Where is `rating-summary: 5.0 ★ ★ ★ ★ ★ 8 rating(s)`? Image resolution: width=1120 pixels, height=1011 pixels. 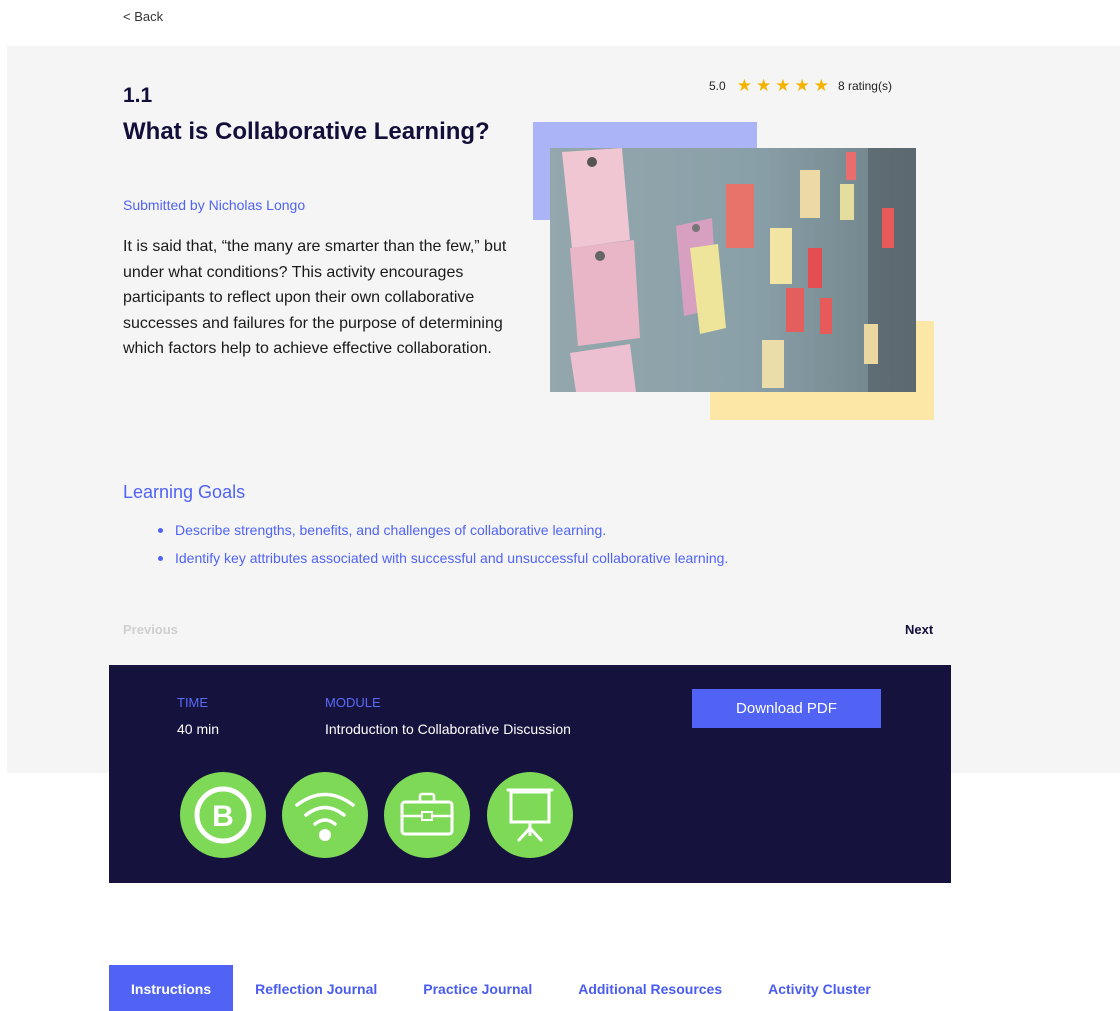 rating-summary: 5.0 ★ ★ ★ ★ ★ 8 rating(s) is located at coordinates (800, 85).